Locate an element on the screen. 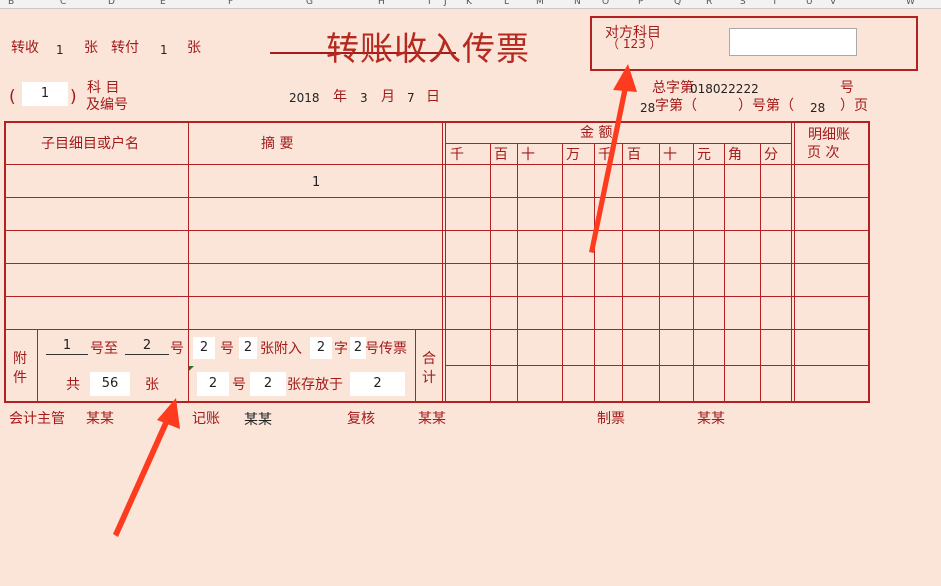  att-zhang: 张 is located at coordinates (152, 385).